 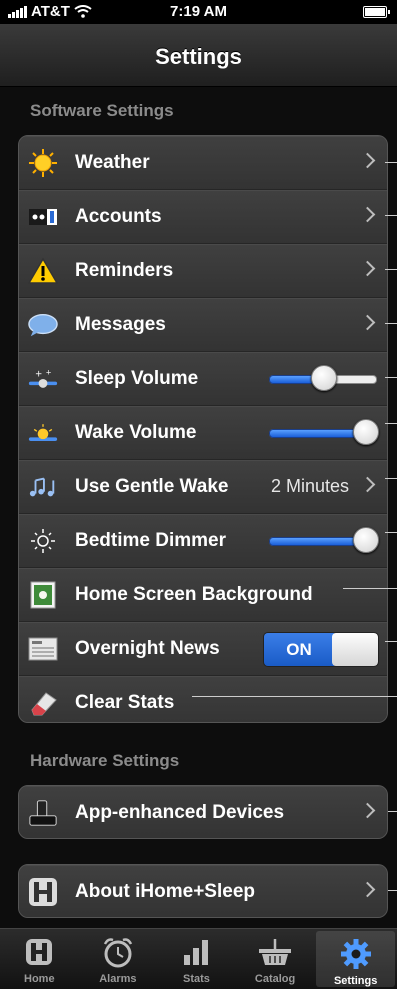 I want to click on row-label: Overnight News, so click(x=147, y=648).